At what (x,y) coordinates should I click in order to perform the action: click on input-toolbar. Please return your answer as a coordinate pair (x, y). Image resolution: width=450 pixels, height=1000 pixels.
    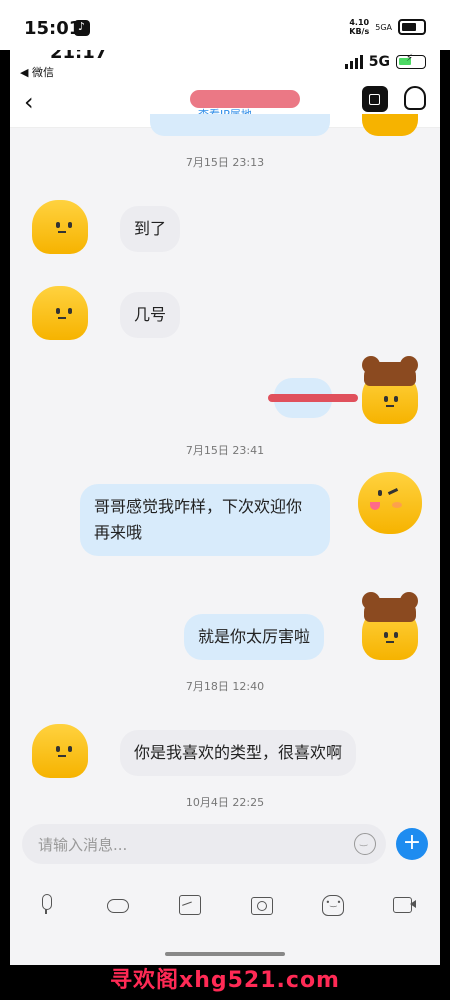
    Looking at the image, I should click on (225, 904).